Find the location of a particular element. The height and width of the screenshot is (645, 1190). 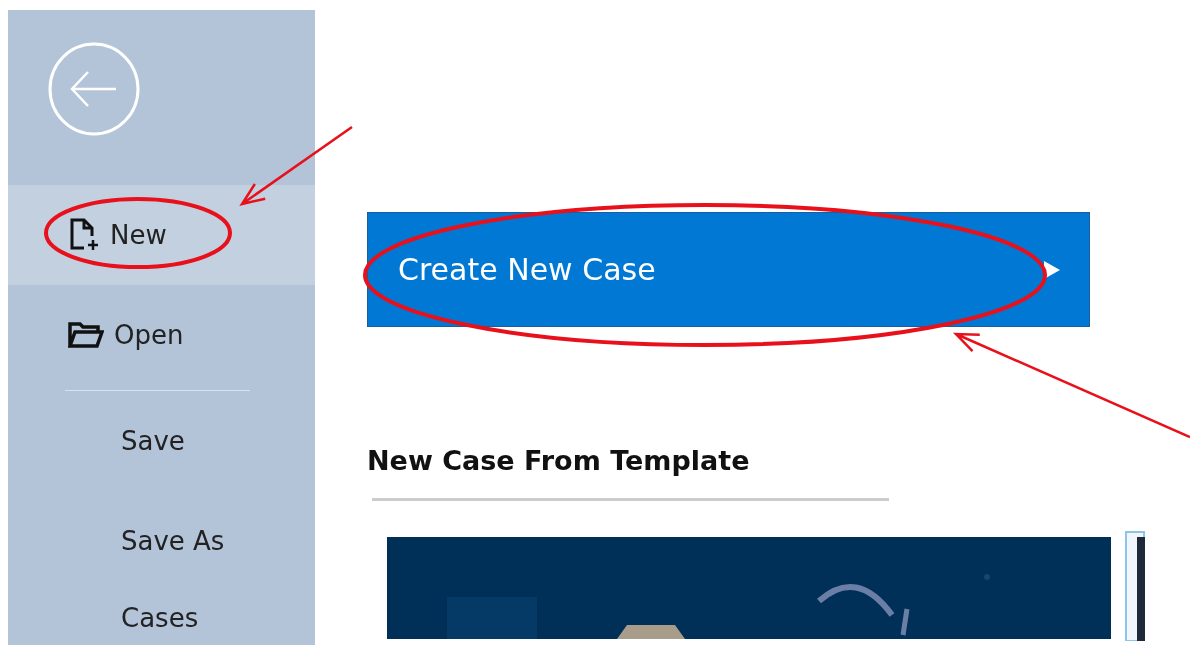

sidebar-item: Open is located at coordinates (161, 335).